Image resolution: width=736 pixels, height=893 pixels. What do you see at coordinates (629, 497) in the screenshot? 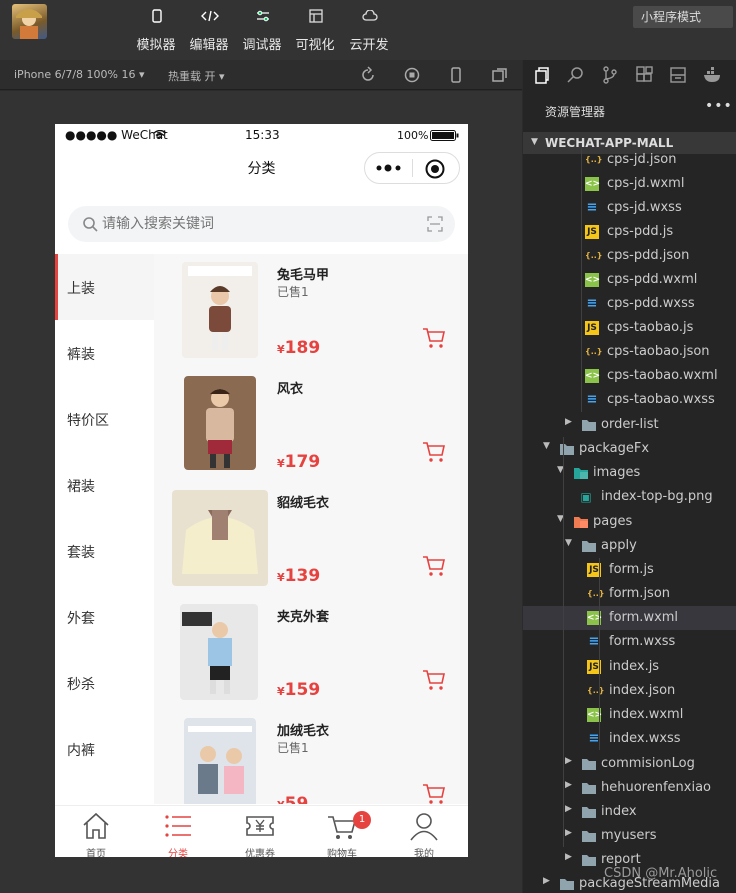
I see `tree-file: ▣ index-top-bg.png` at bounding box center [629, 497].